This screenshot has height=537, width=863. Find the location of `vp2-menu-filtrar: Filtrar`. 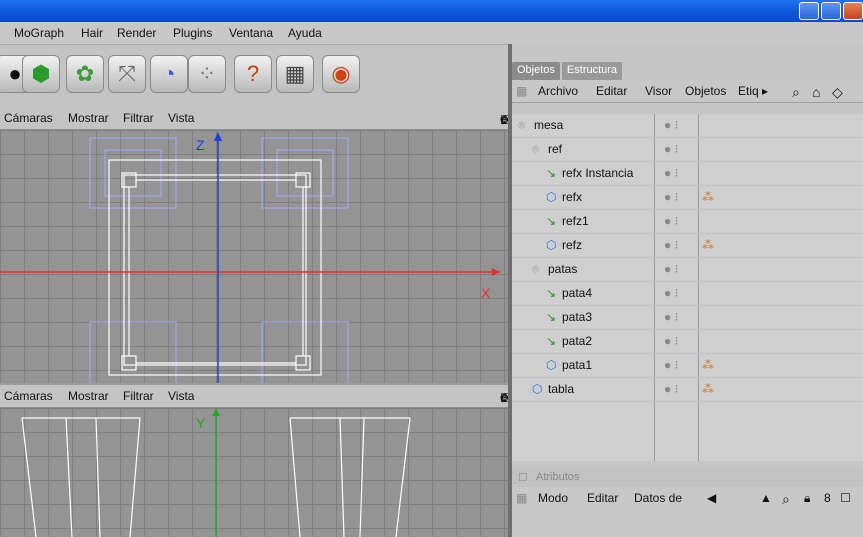

vp2-menu-filtrar: Filtrar is located at coordinates (138, 396).